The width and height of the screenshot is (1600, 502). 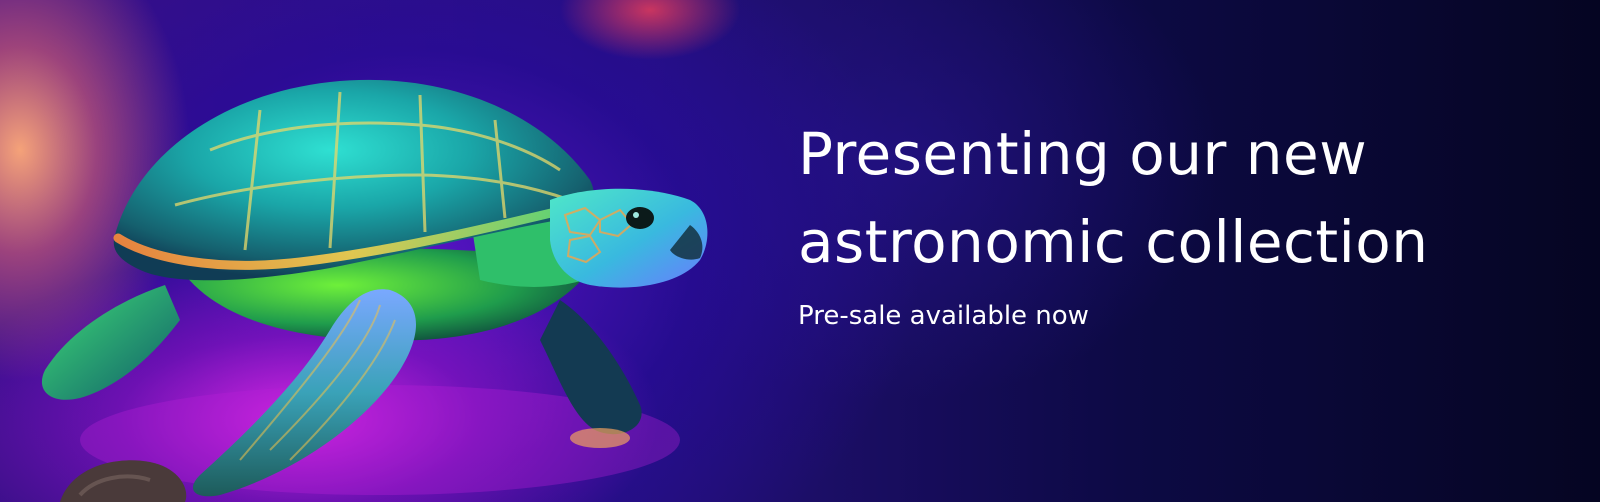 What do you see at coordinates (943, 316) in the screenshot?
I see `subtitle: Pre-sale available now` at bounding box center [943, 316].